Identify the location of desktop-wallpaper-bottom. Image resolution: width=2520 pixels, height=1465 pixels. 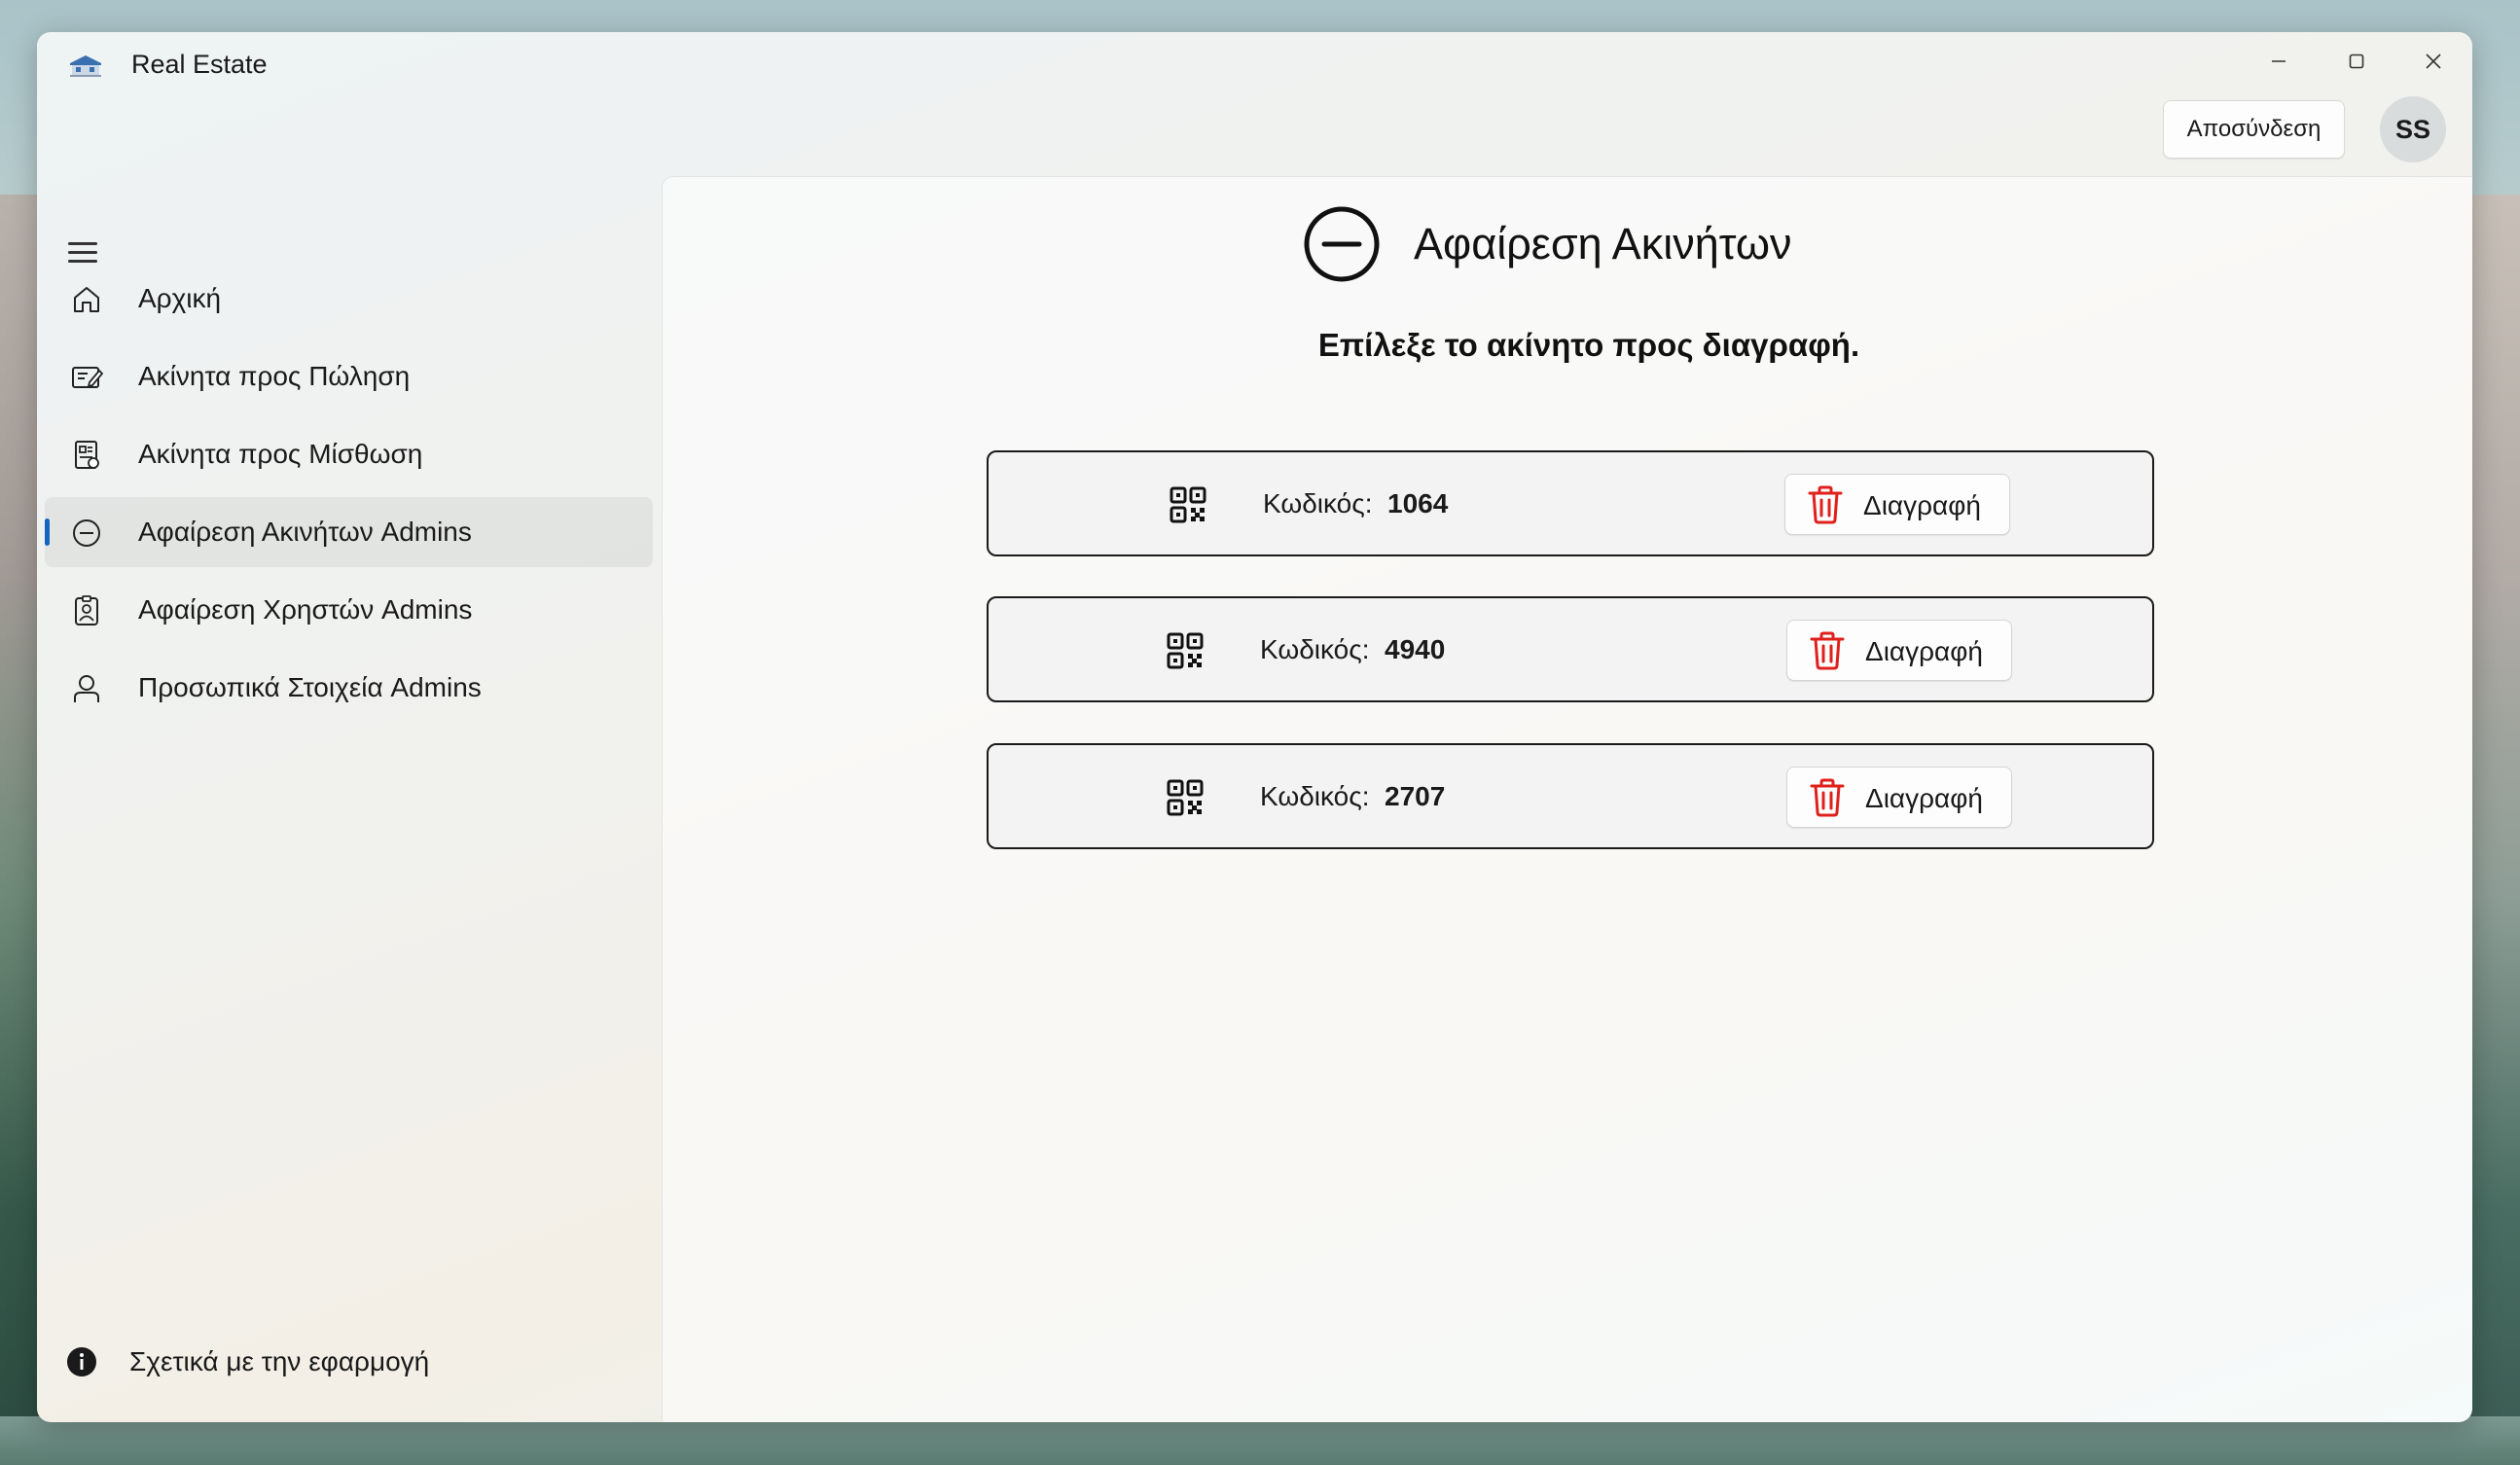
(1260, 1440).